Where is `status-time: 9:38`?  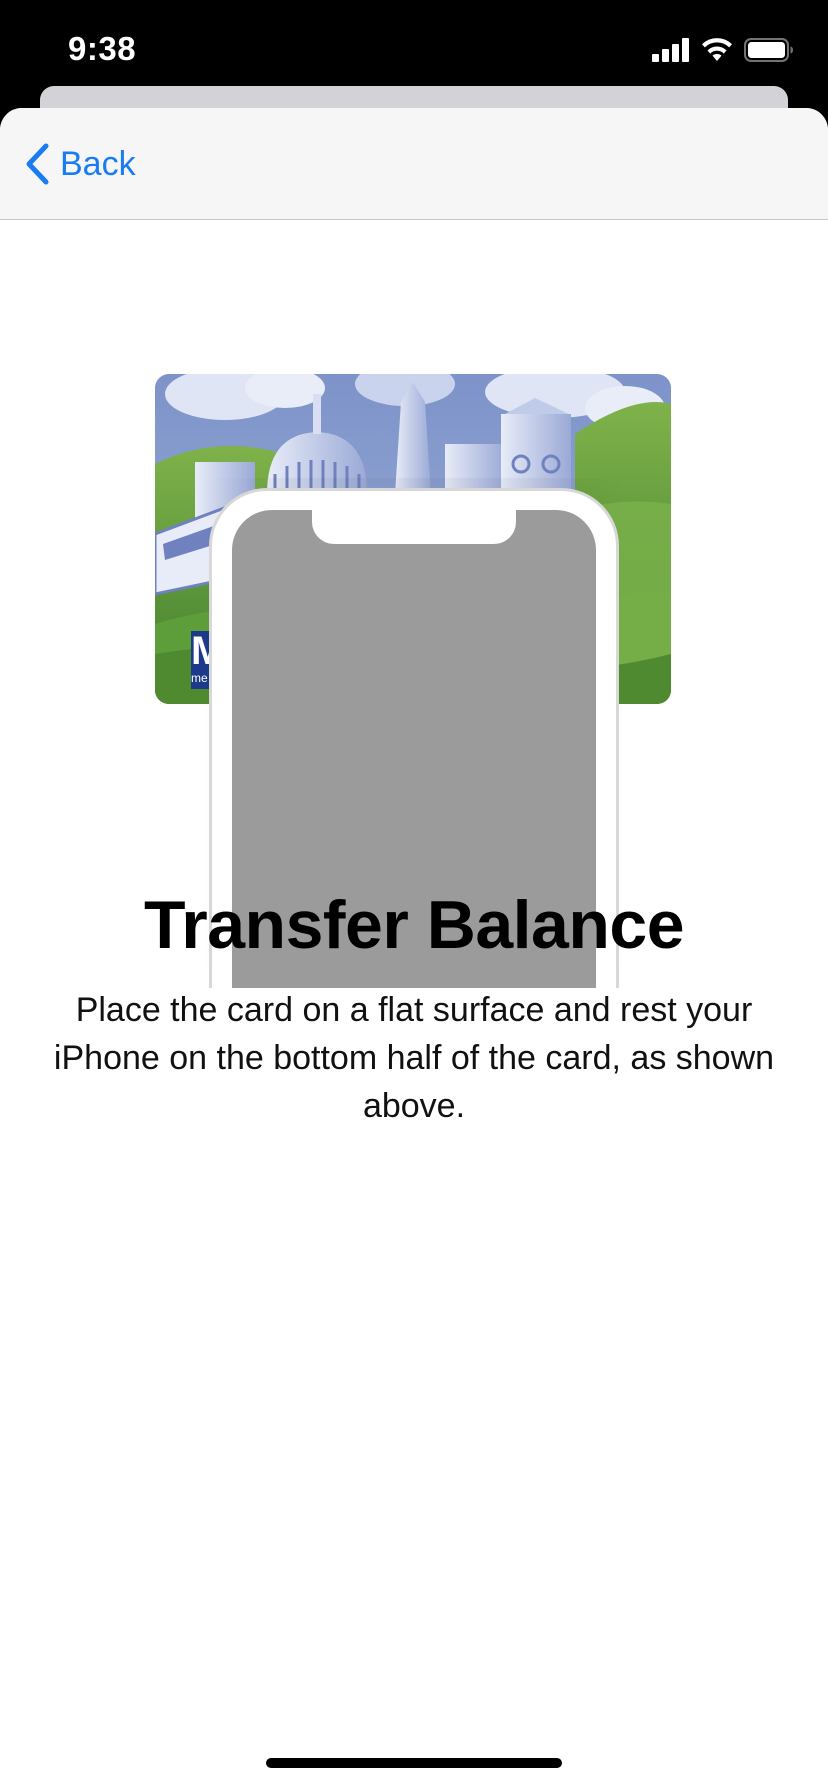
status-time: 9:38 is located at coordinates (102, 48).